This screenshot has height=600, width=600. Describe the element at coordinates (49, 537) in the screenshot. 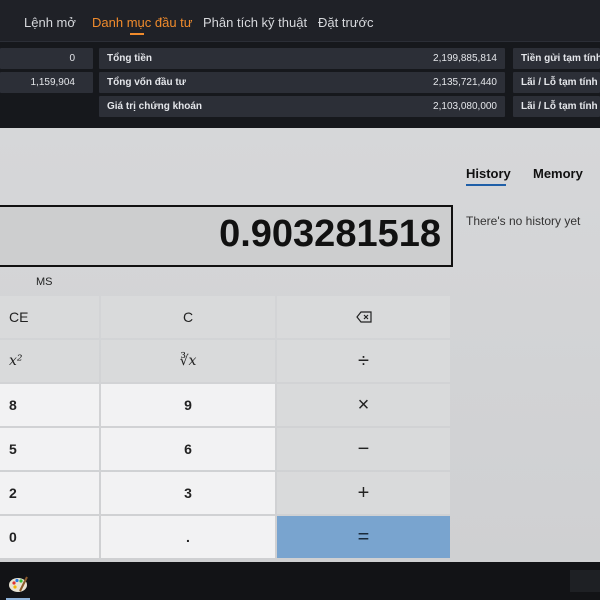

I see `digit-0-button: 0` at that location.